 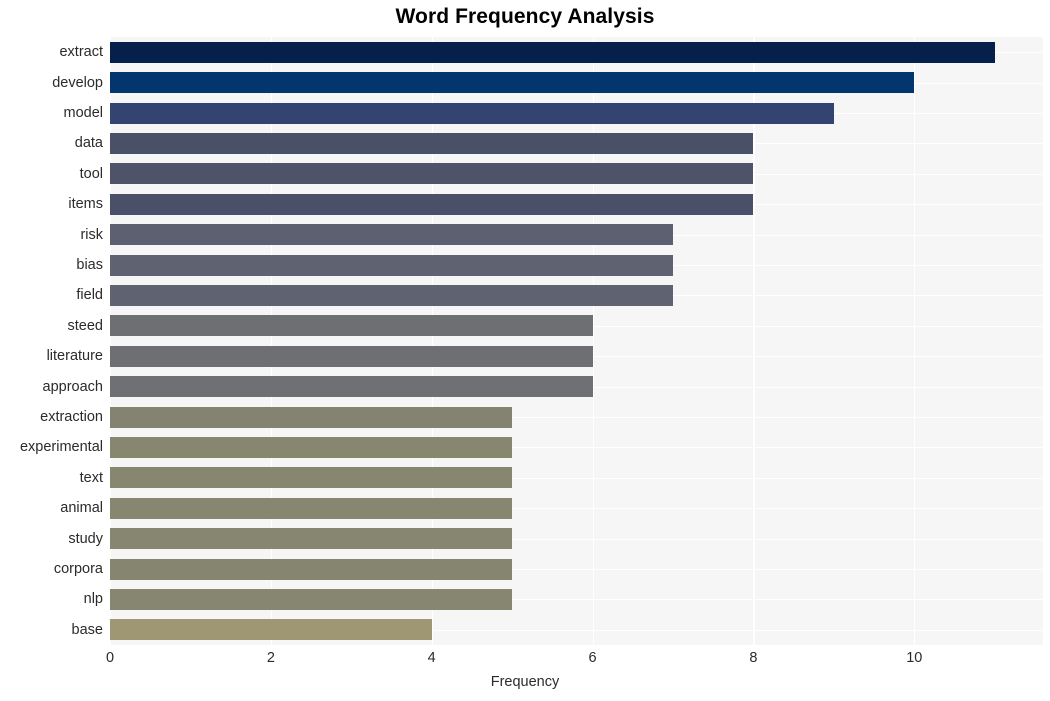 What do you see at coordinates (753, 658) in the screenshot?
I see `x-tick-label: 8` at bounding box center [753, 658].